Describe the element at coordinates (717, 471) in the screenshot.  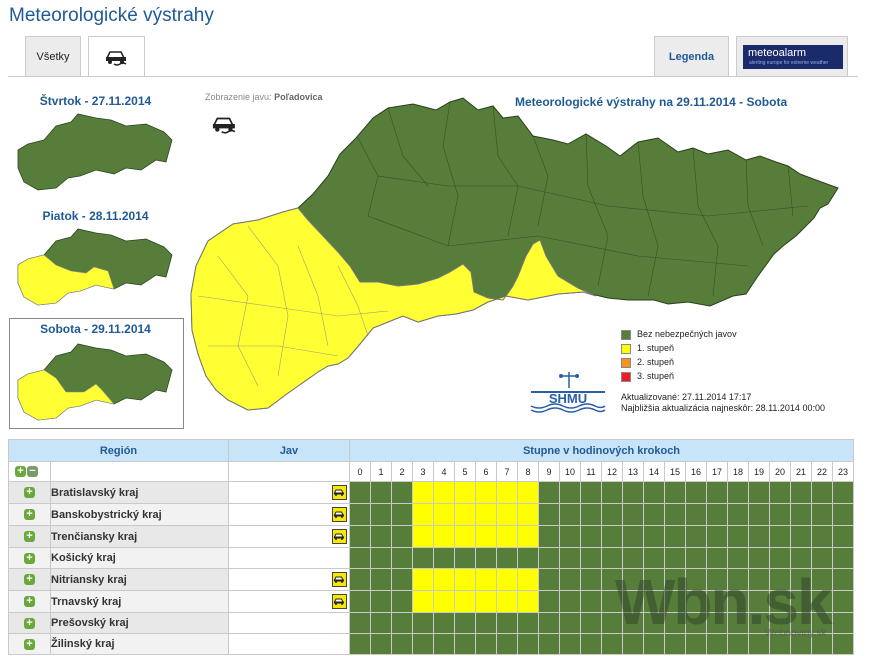
I see `hour-header: 17` at that location.